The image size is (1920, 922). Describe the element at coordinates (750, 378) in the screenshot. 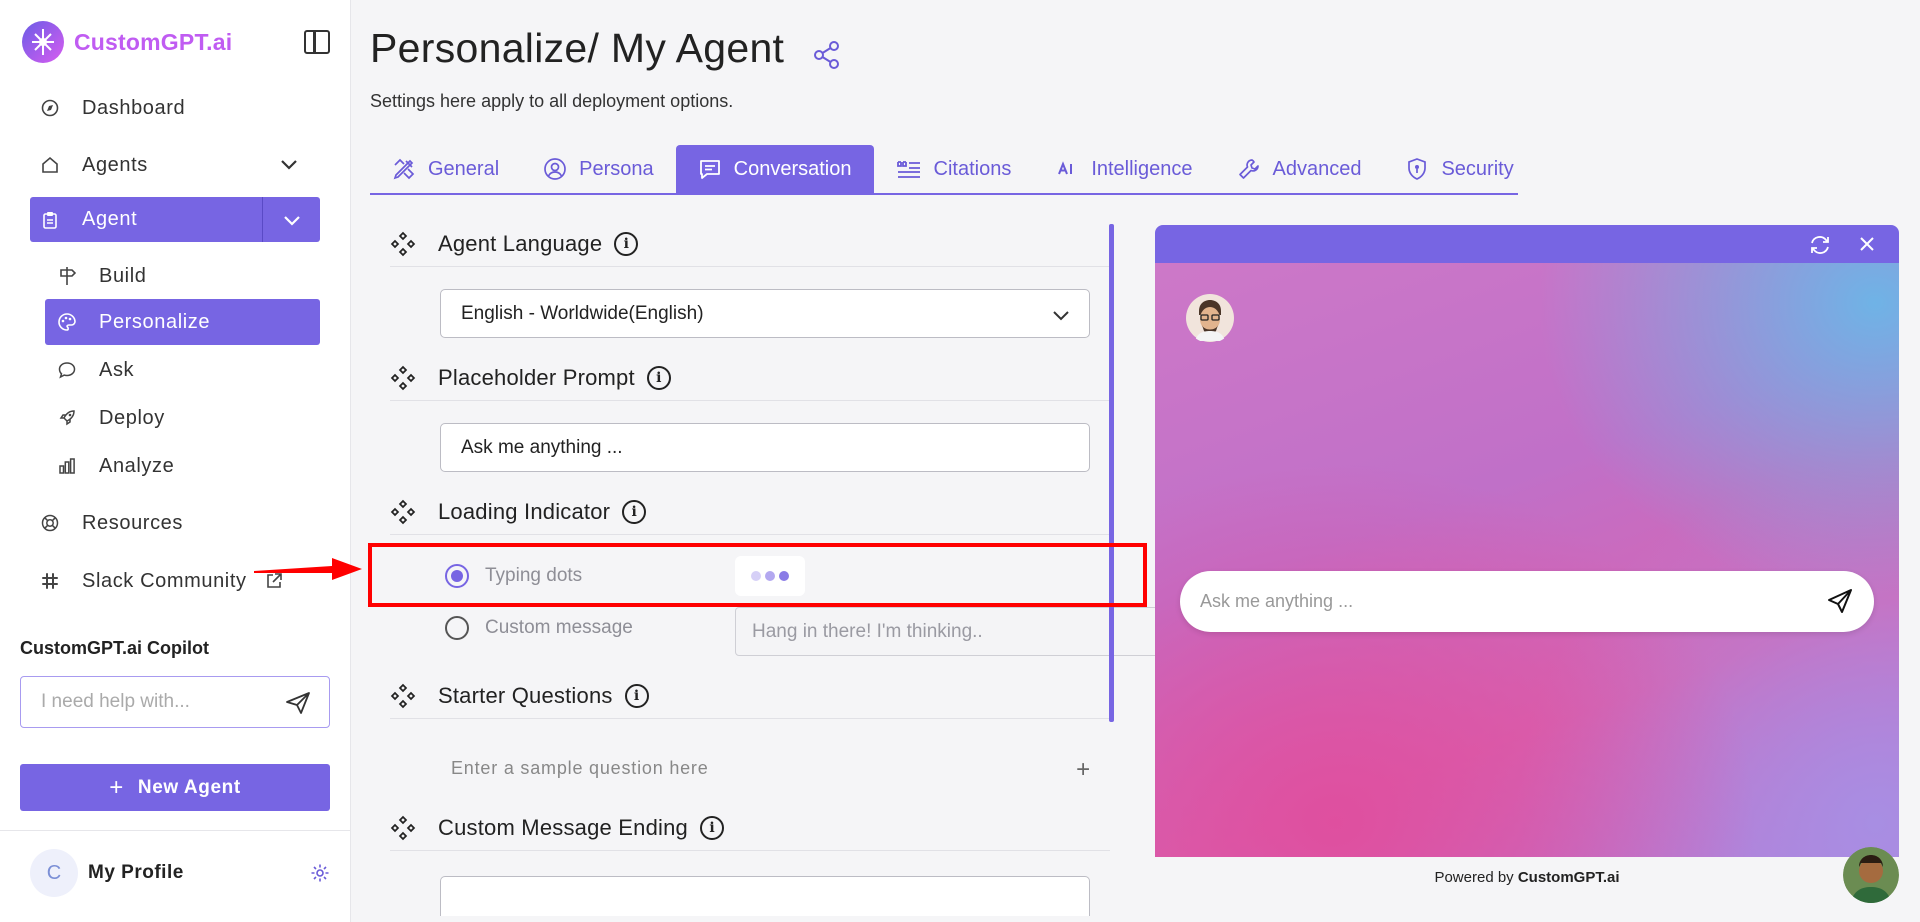

I see `section-placeholder-prompt: Placeholder Prompt i` at that location.